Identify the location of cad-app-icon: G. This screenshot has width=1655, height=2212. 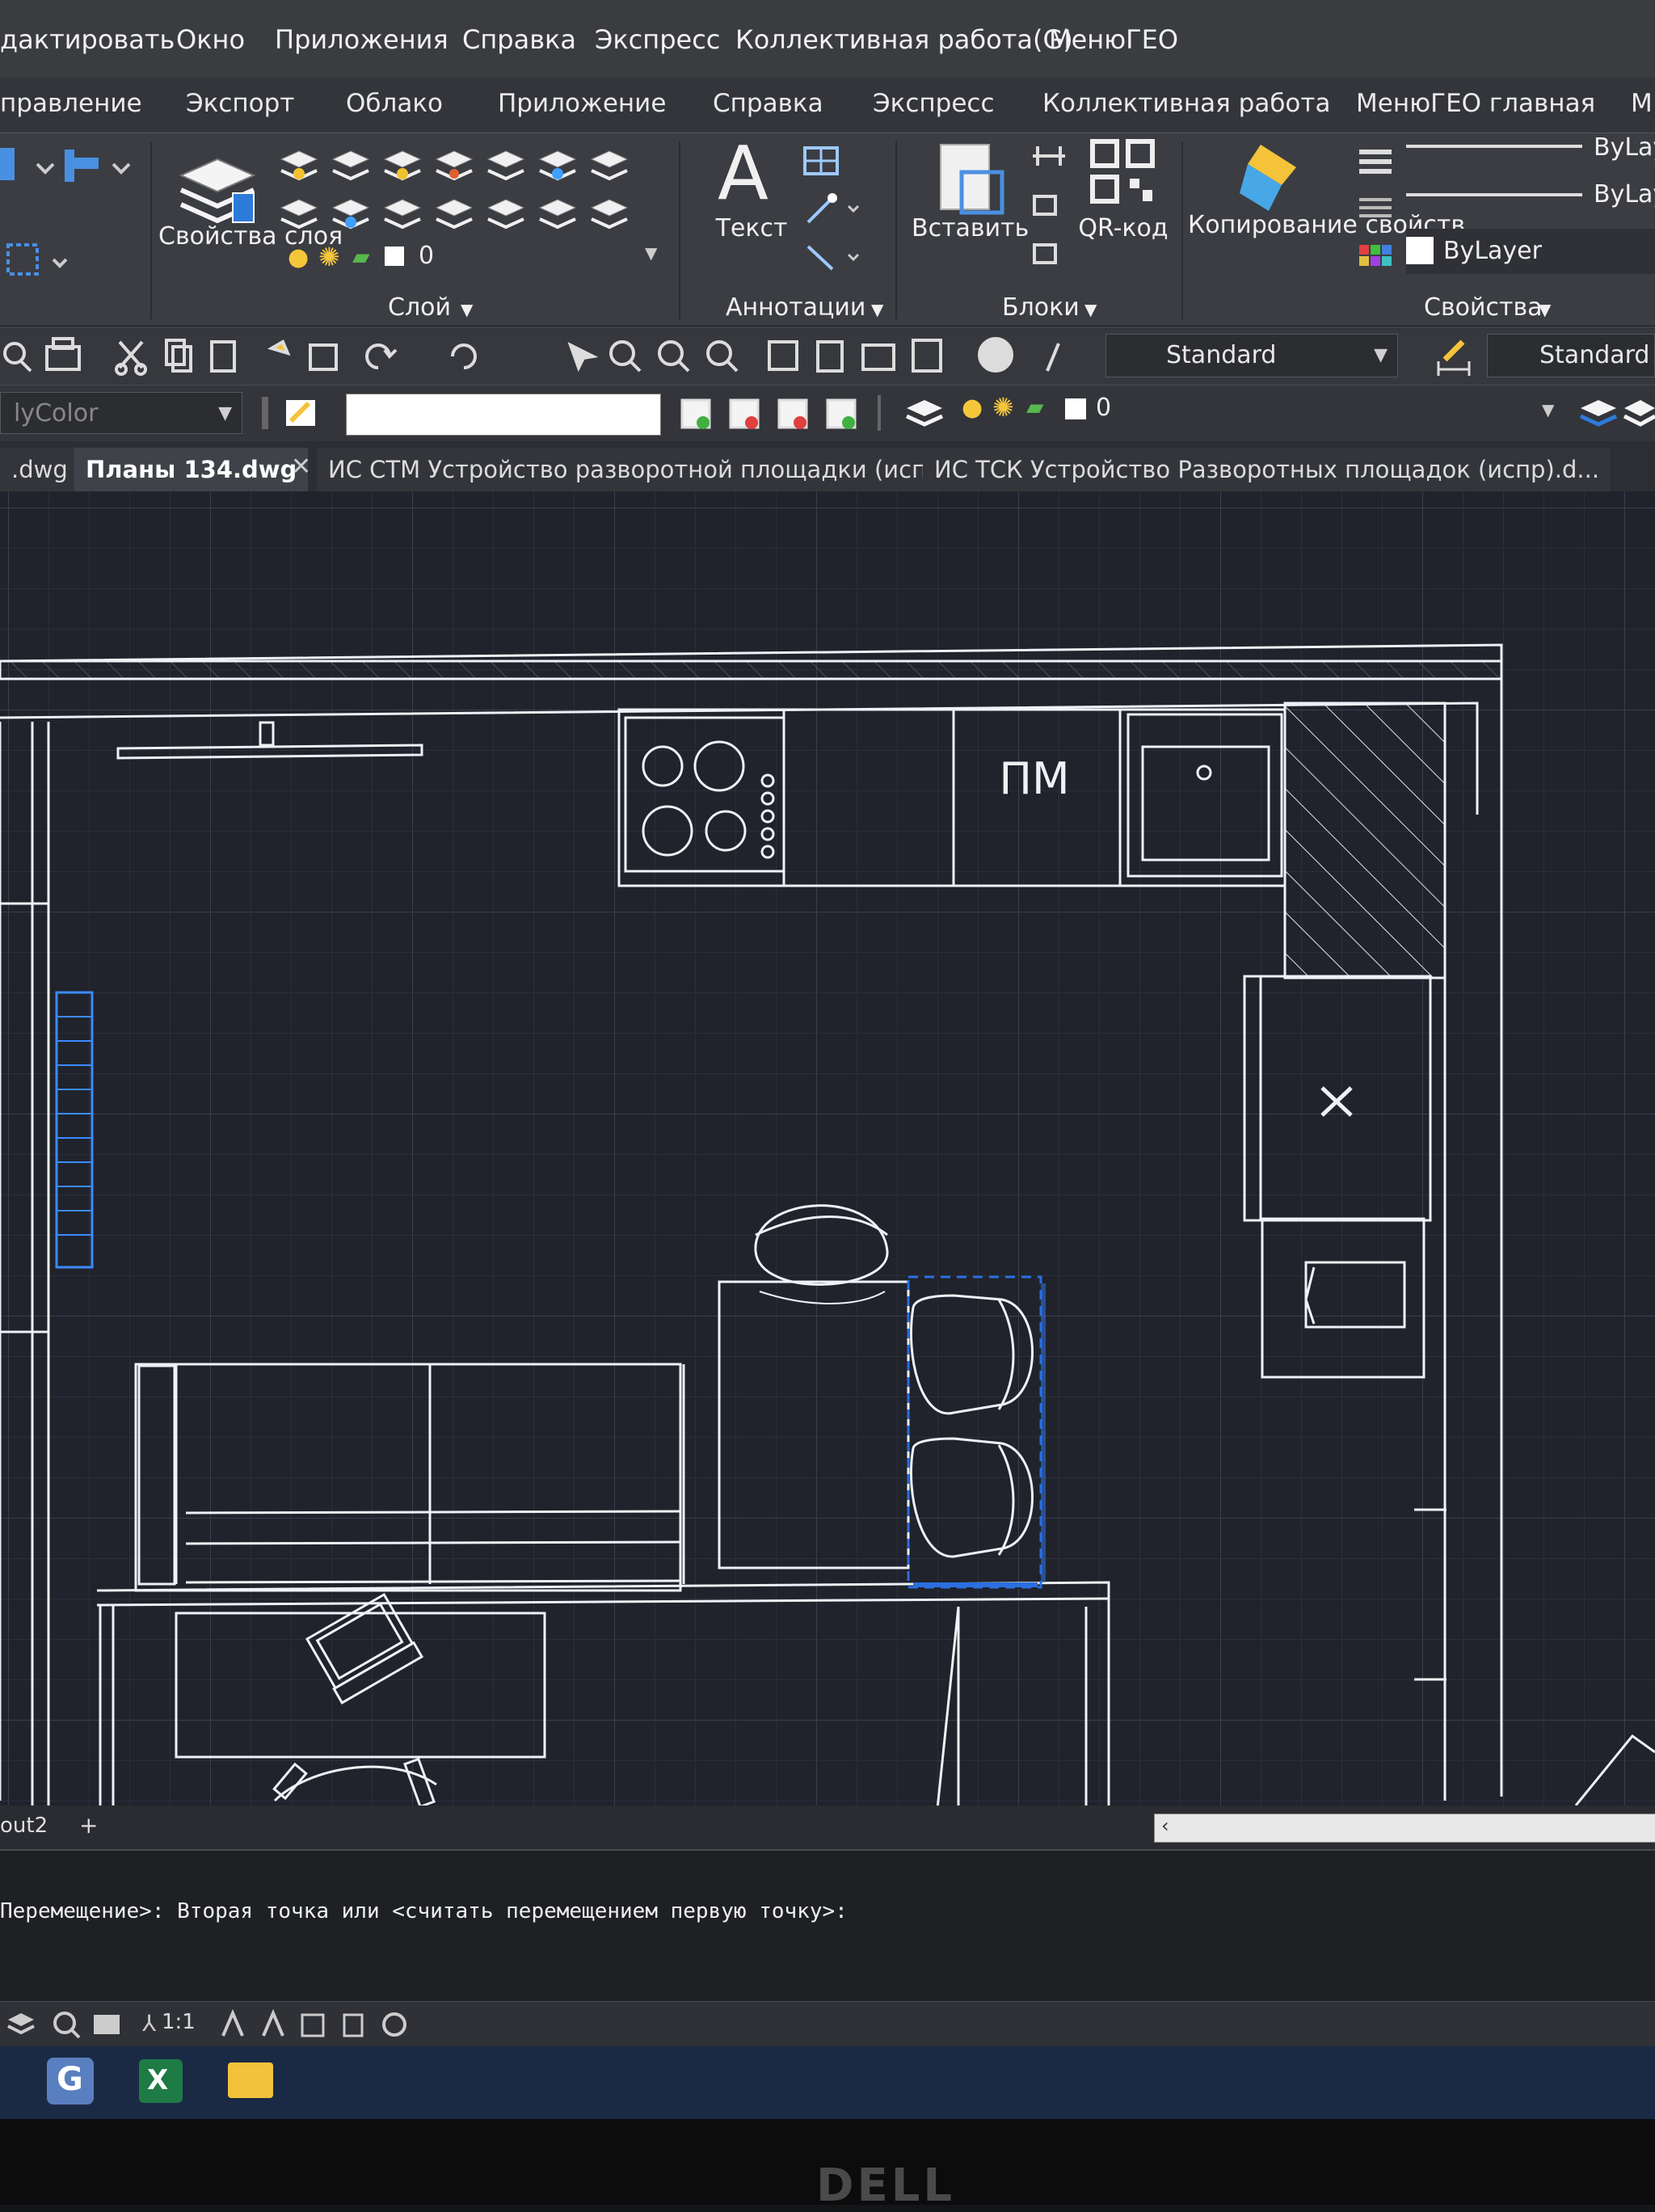
(70, 2081).